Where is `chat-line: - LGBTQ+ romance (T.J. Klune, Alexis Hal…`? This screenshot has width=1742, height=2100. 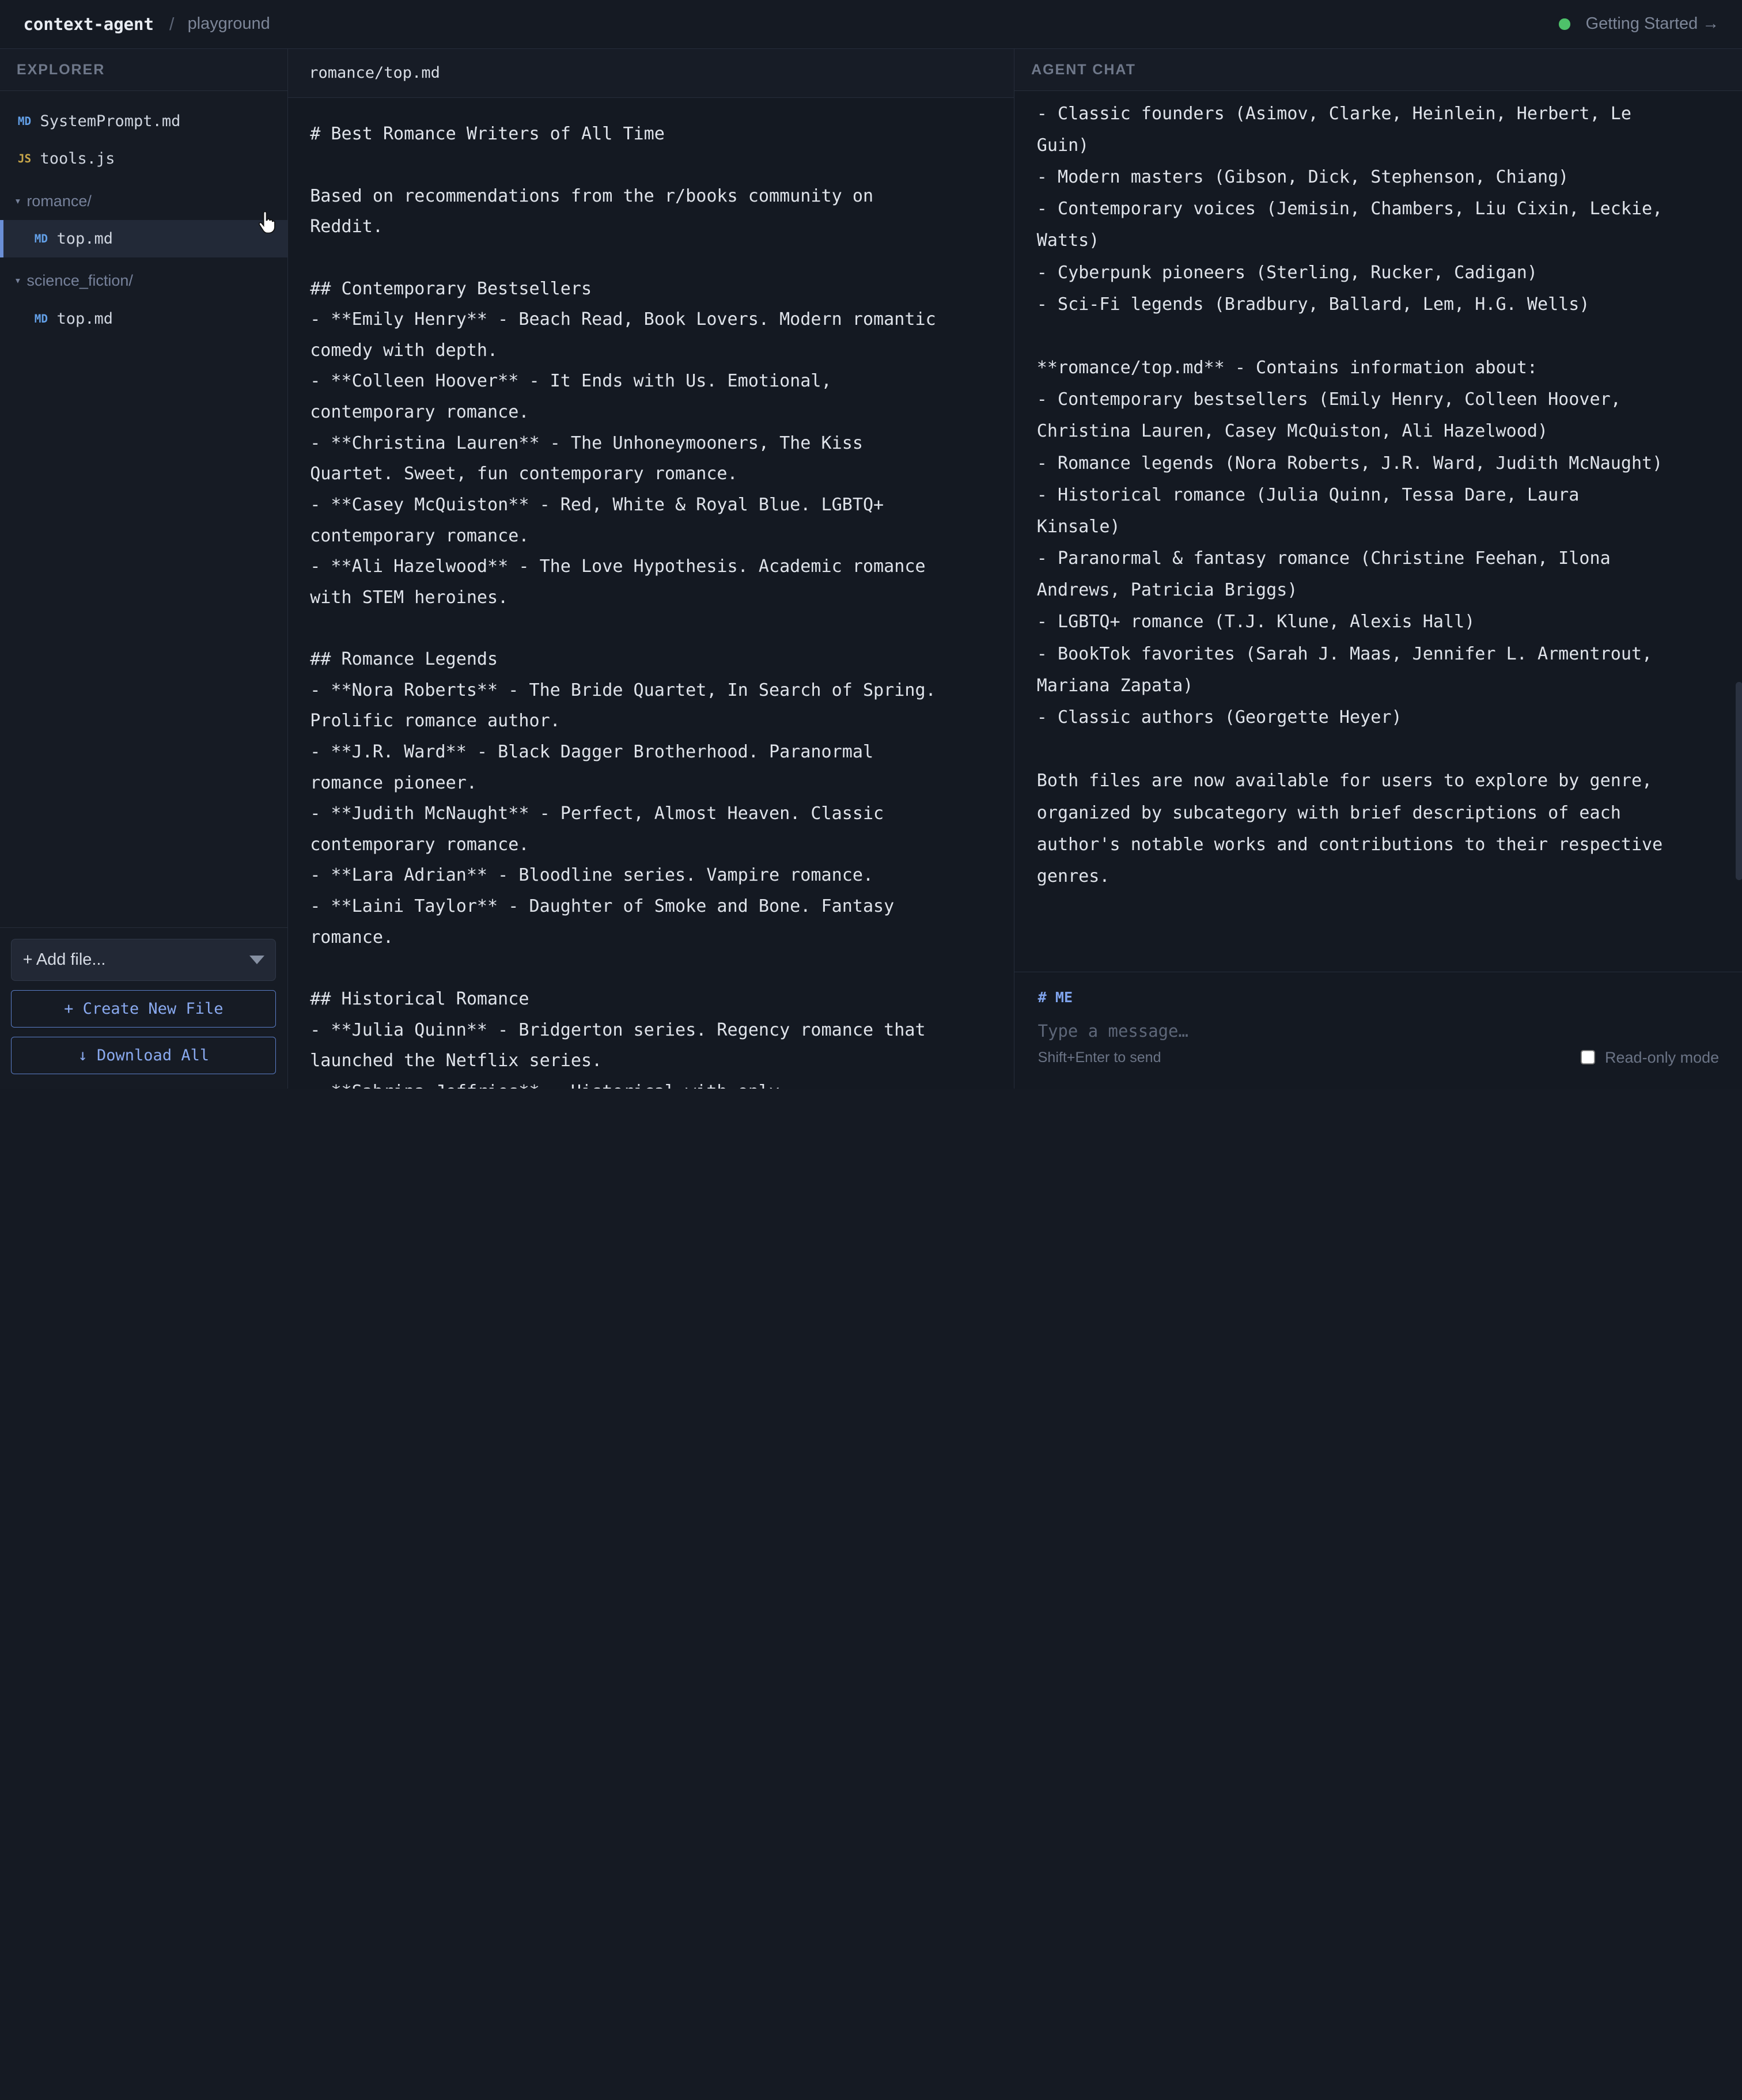 chat-line: - LGBTQ+ romance (T.J. Klune, Alexis Hal… is located at coordinates (1255, 622).